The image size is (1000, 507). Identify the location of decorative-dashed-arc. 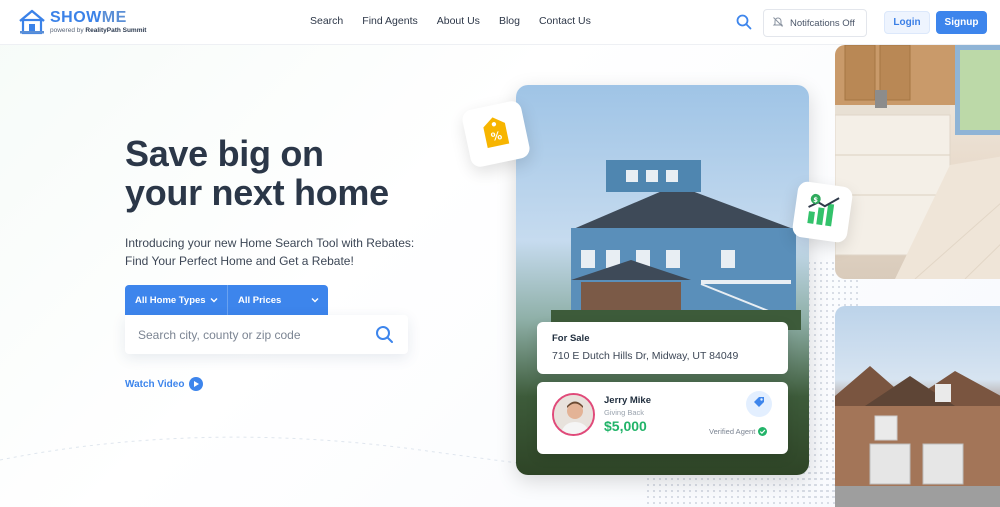
(300, 454).